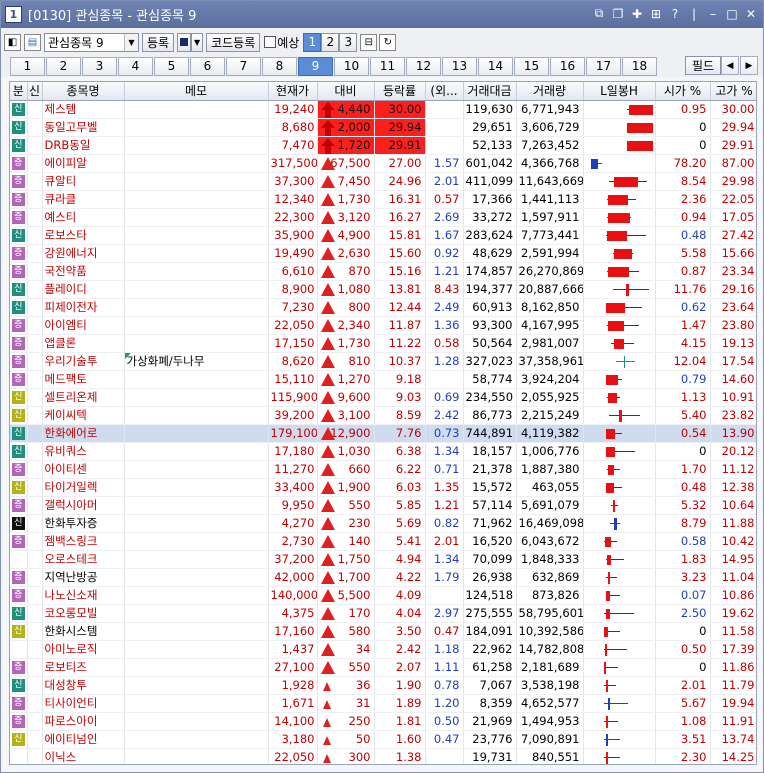 The width and height of the screenshot is (764, 773). What do you see at coordinates (348, 42) in the screenshot?
I see `page-button-3: 3` at bounding box center [348, 42].